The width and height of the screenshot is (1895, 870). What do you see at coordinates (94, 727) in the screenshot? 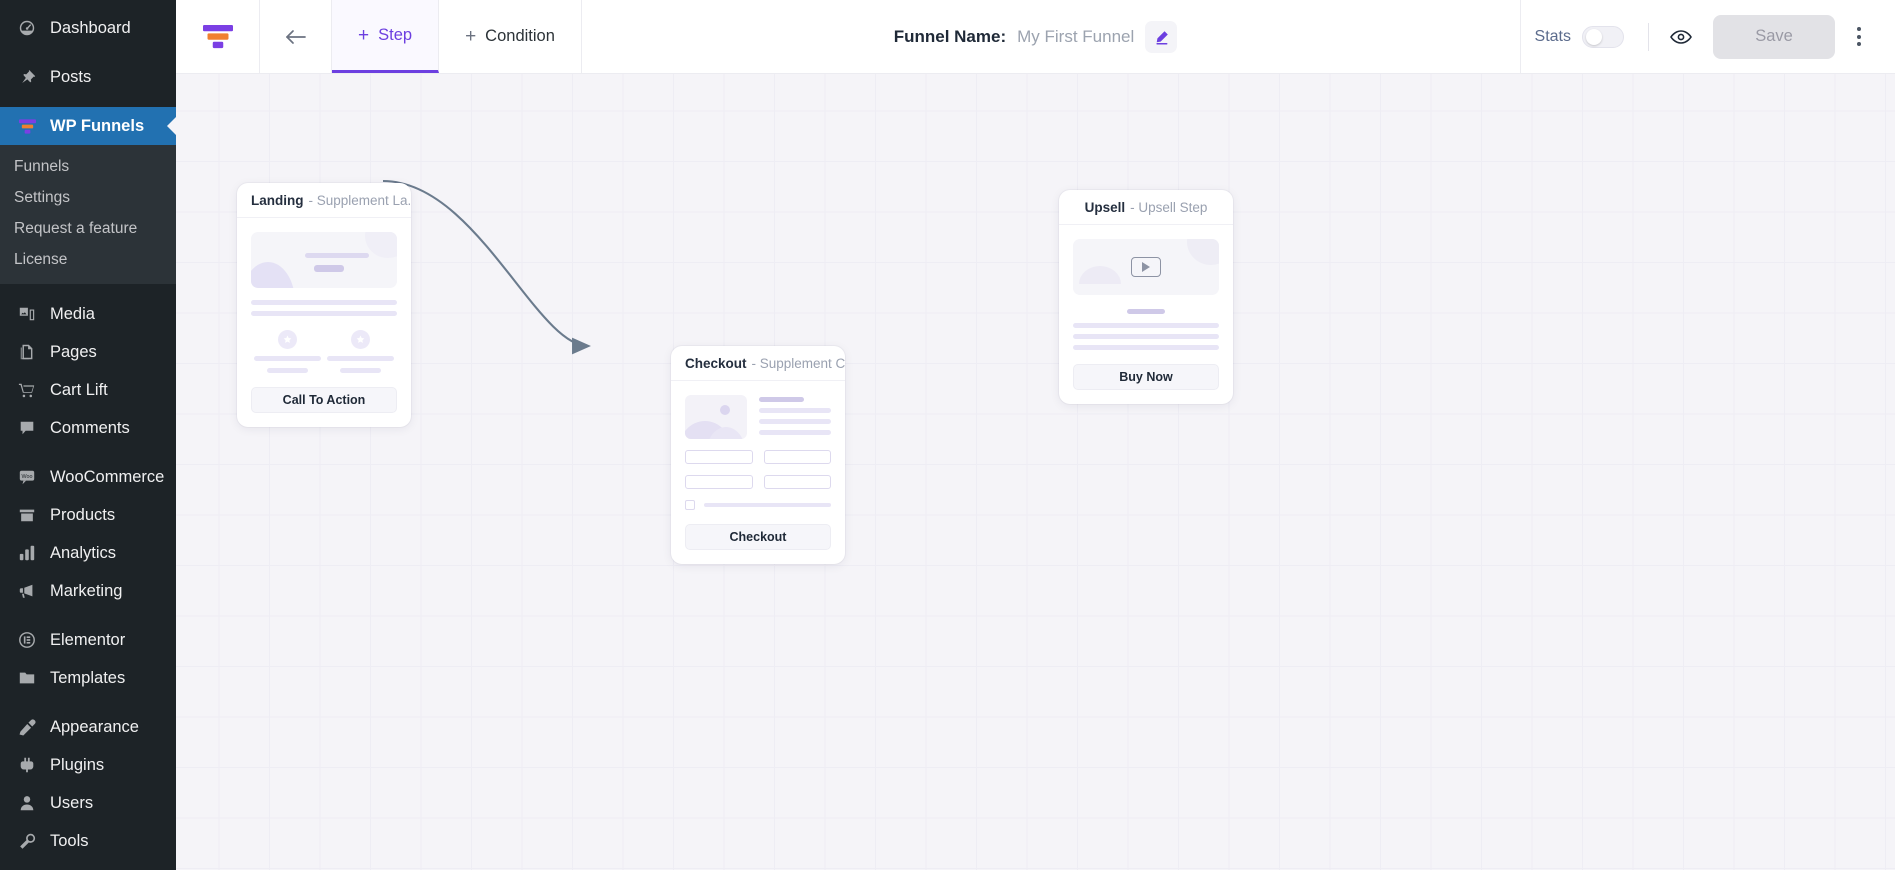
I see `sidebar-item-label: Appearance` at bounding box center [94, 727].